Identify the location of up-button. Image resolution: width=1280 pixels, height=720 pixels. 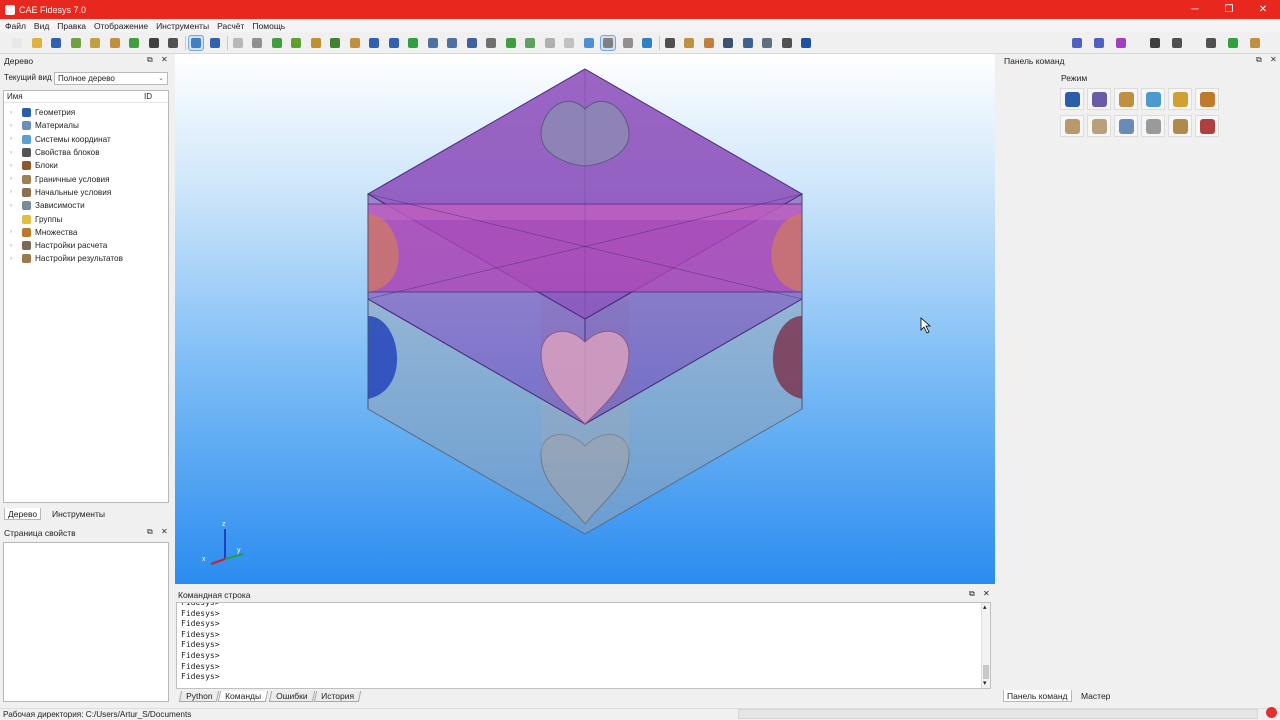
(1155, 43).